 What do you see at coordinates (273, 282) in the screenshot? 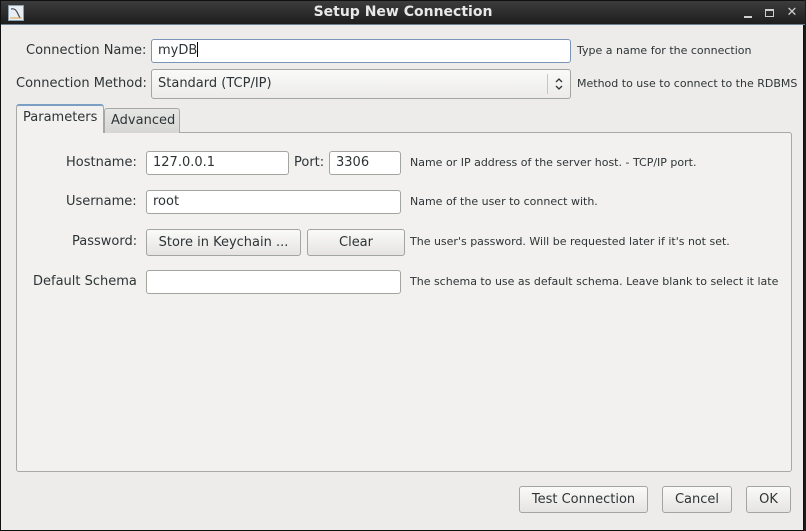
I see `default-schema-input` at bounding box center [273, 282].